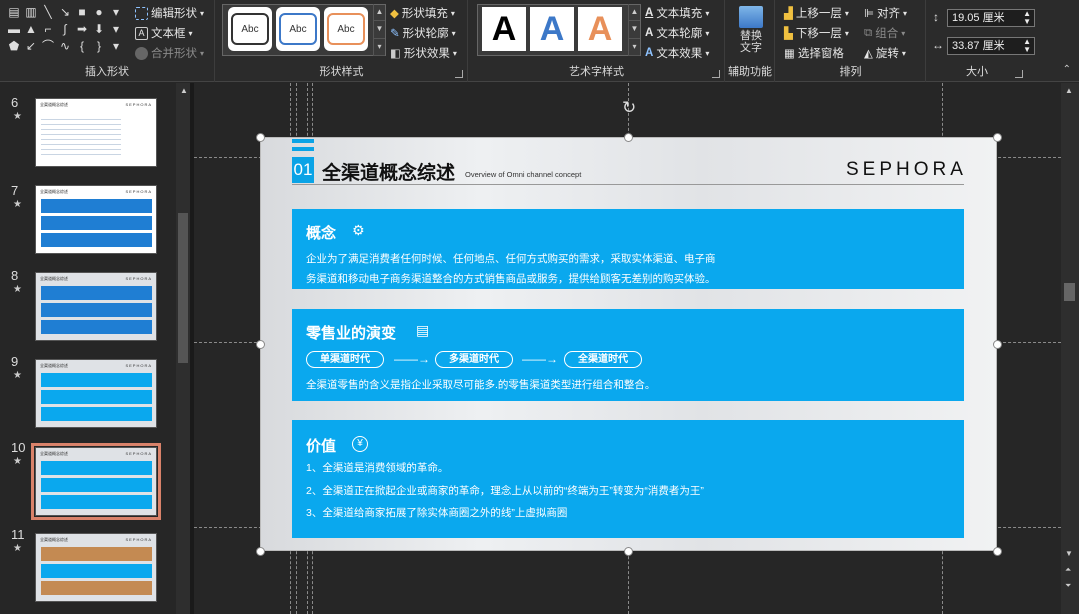 This screenshot has width=1079, height=614. Describe the element at coordinates (816, 33) in the screenshot. I see `send-backward-button: ▙ 下移一层 ▾` at that location.